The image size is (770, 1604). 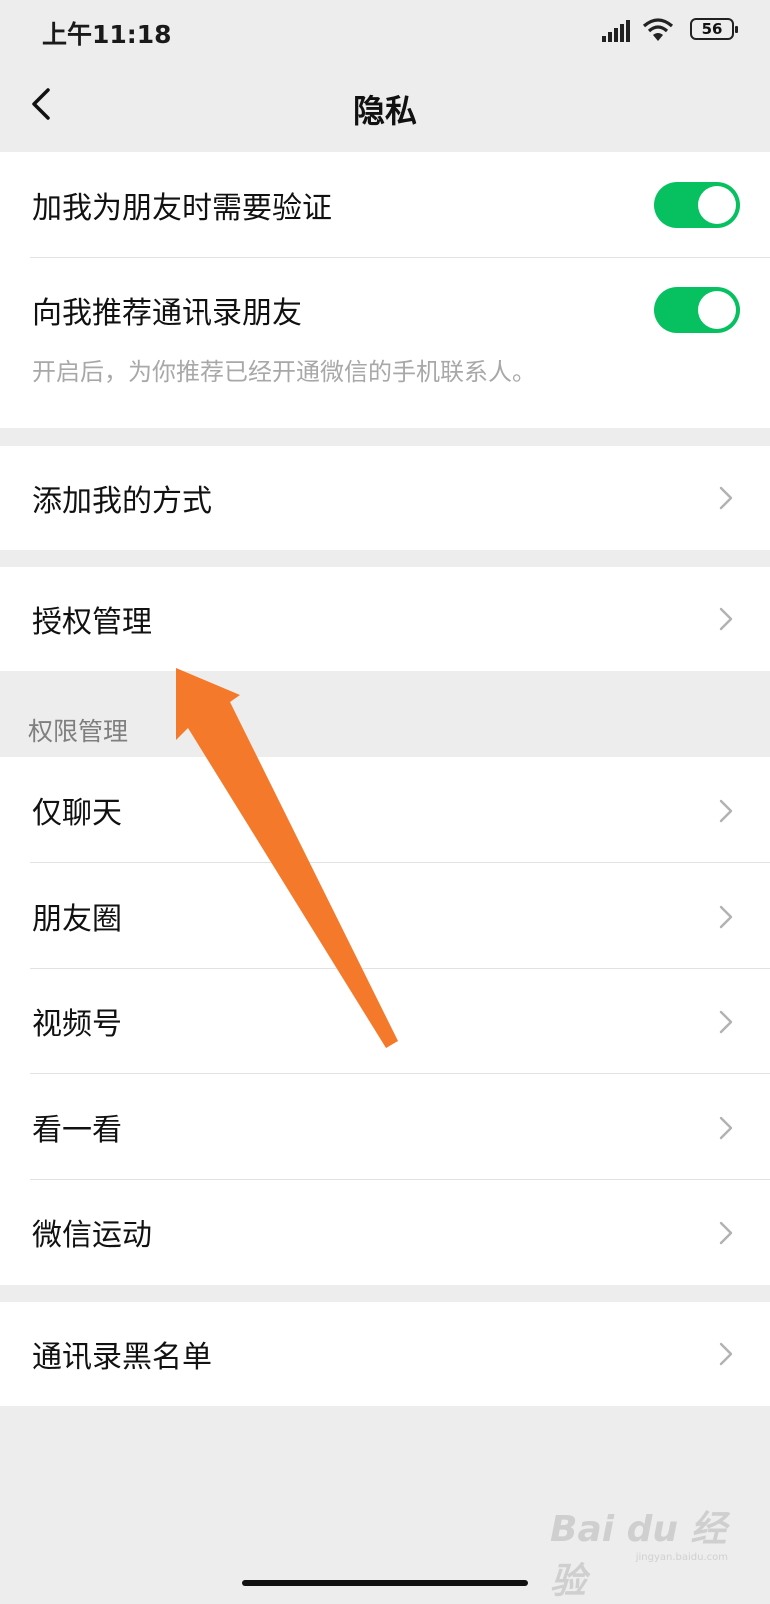 I want to click on row-label: 仅聊天, so click(x=77, y=813).